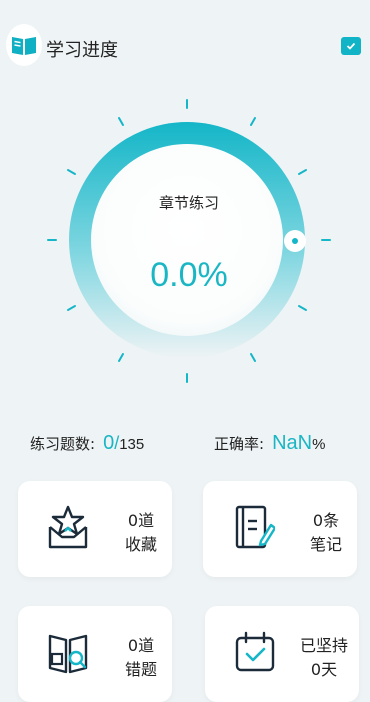 The width and height of the screenshot is (370, 702). Describe the element at coordinates (140, 544) in the screenshot. I see `favorites-label: 收藏` at that location.